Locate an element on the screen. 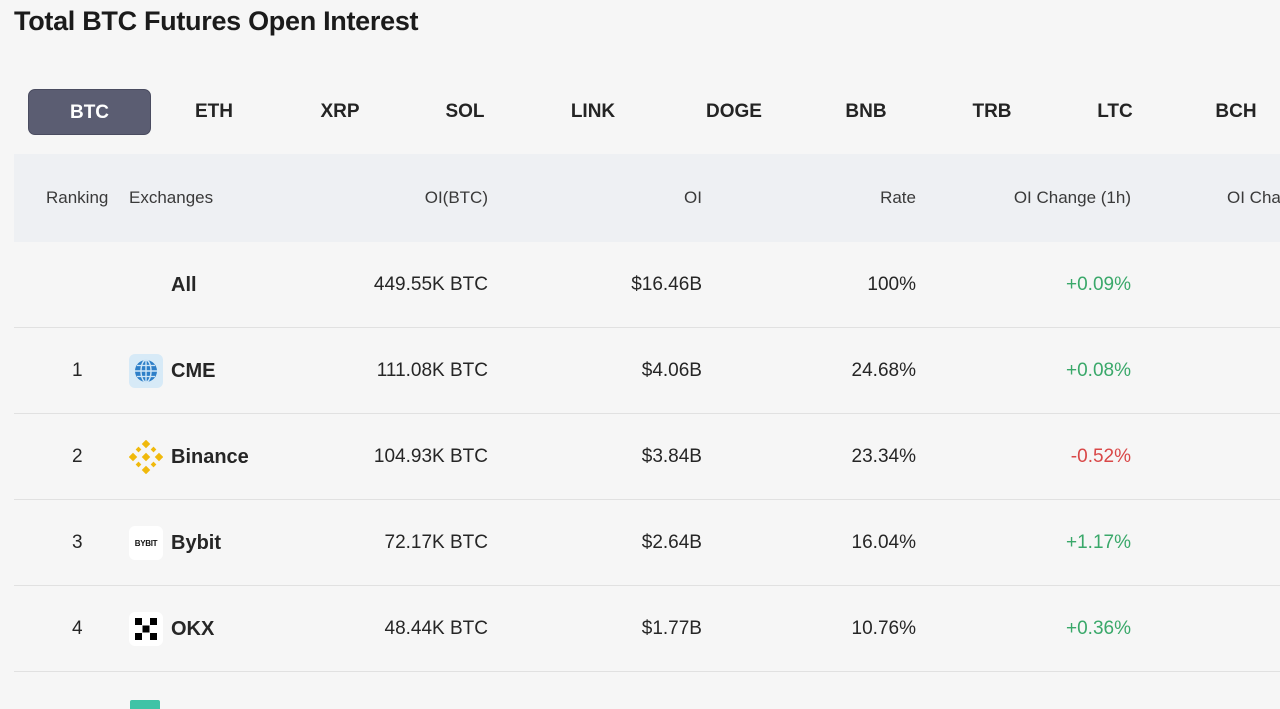 The height and width of the screenshot is (709, 1280). tab-xrp: XRP is located at coordinates (340, 112).